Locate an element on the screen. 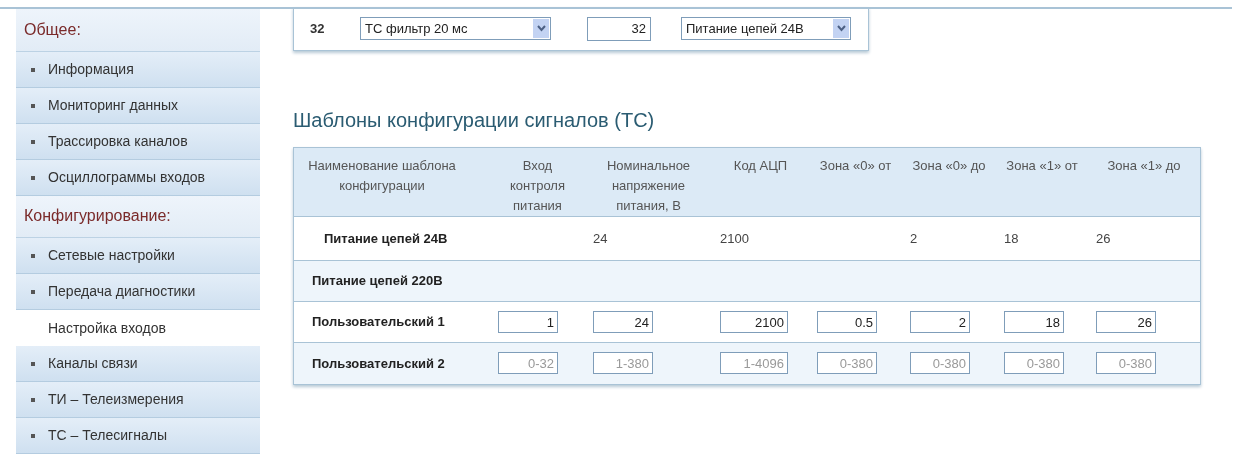  column-header: Зона «0» до is located at coordinates (949, 166).